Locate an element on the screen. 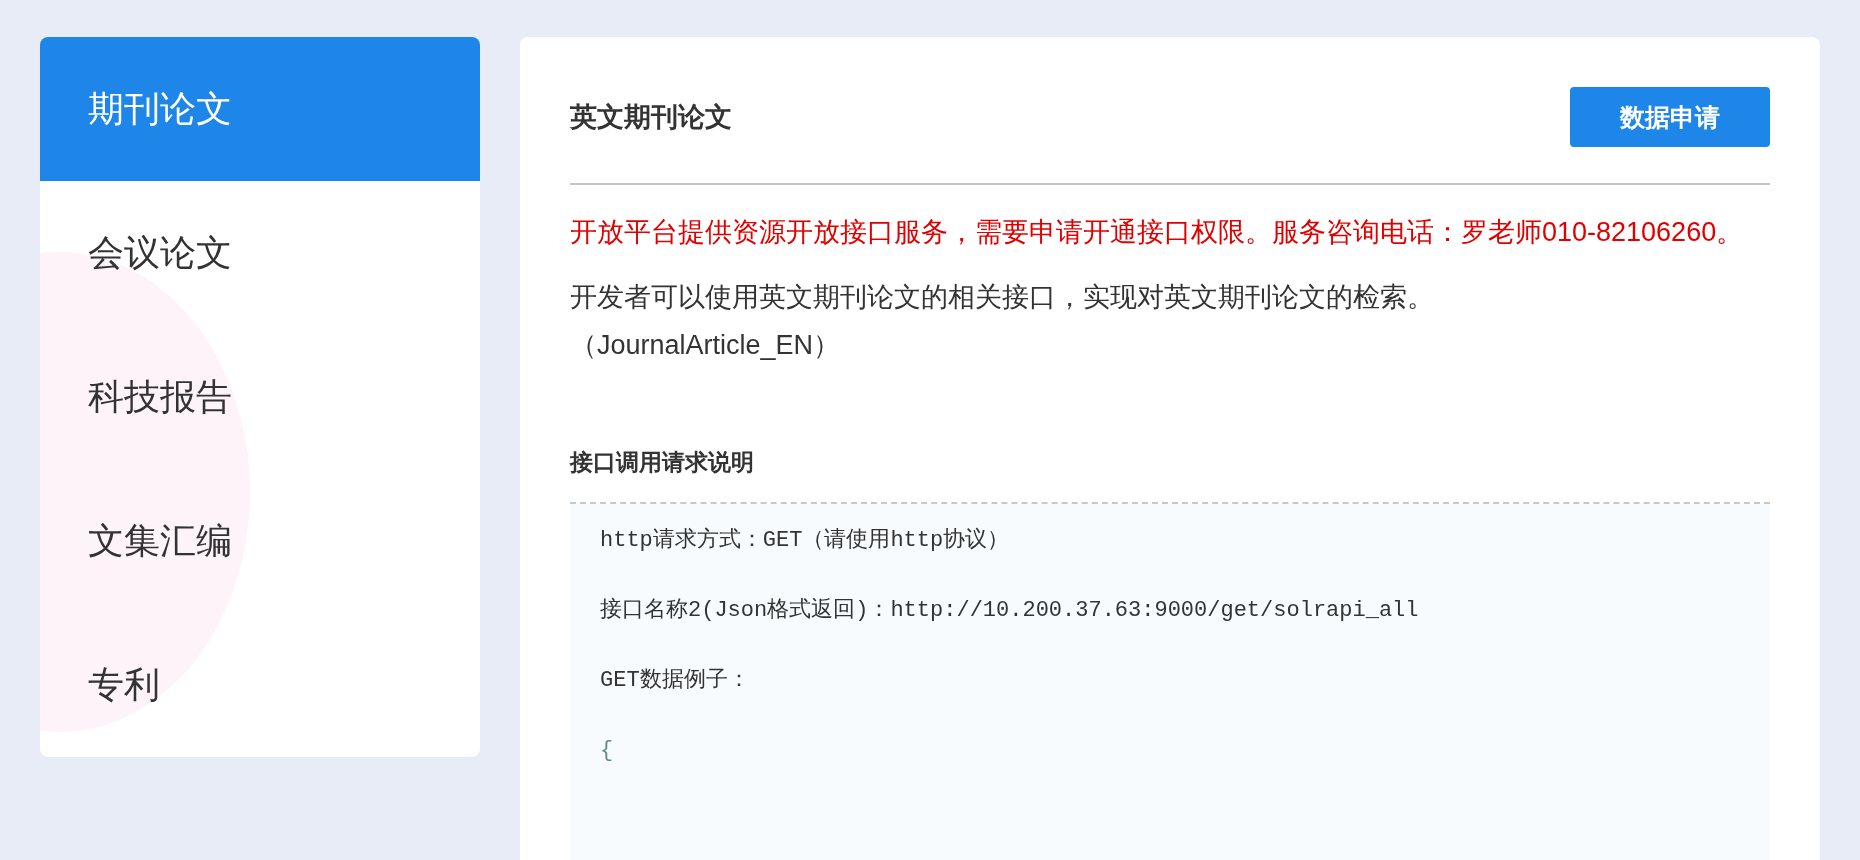 The width and height of the screenshot is (1860, 860). sidebar-item: 会议论文 is located at coordinates (260, 253).